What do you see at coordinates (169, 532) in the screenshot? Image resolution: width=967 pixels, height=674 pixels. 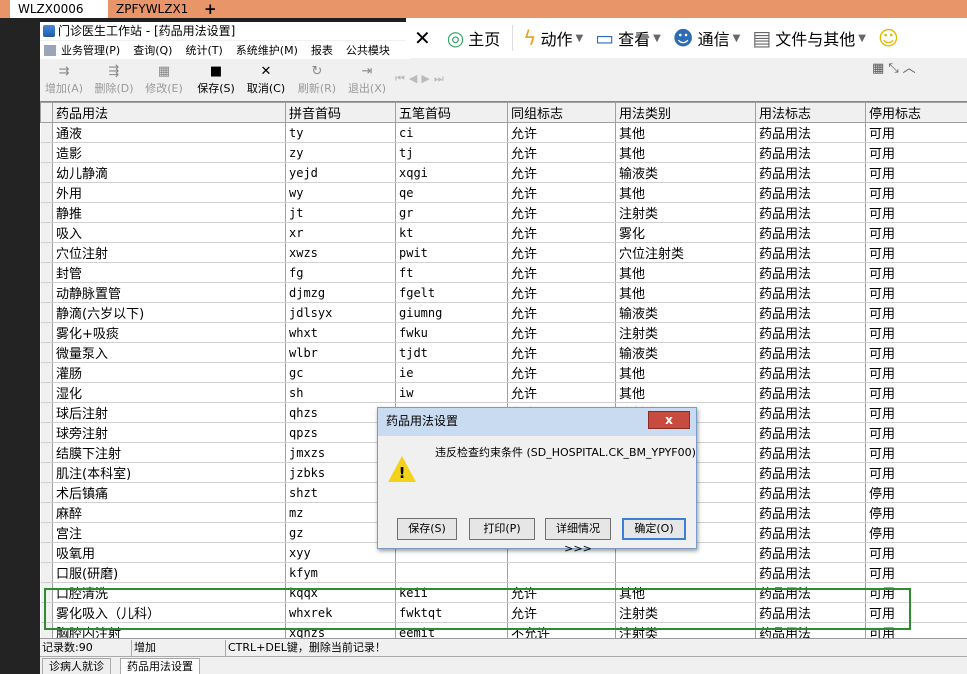 I see `table-cell: 宫注` at bounding box center [169, 532].